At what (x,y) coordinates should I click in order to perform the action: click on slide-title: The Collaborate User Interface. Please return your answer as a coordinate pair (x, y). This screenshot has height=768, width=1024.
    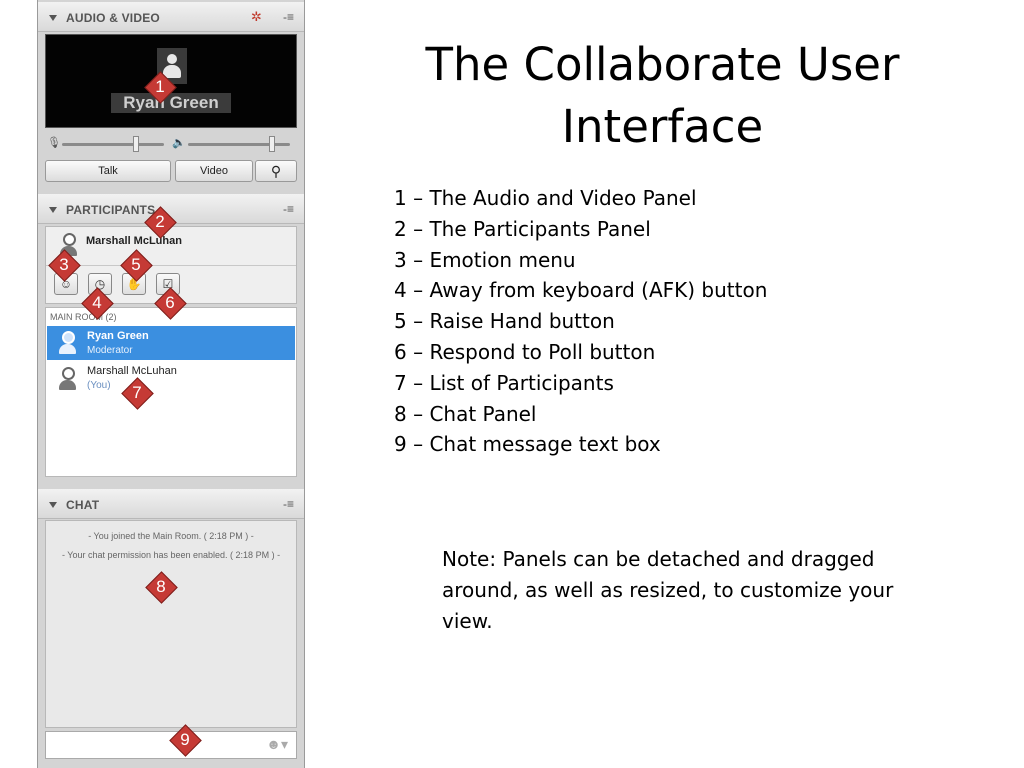
    Looking at the image, I should click on (662, 95).